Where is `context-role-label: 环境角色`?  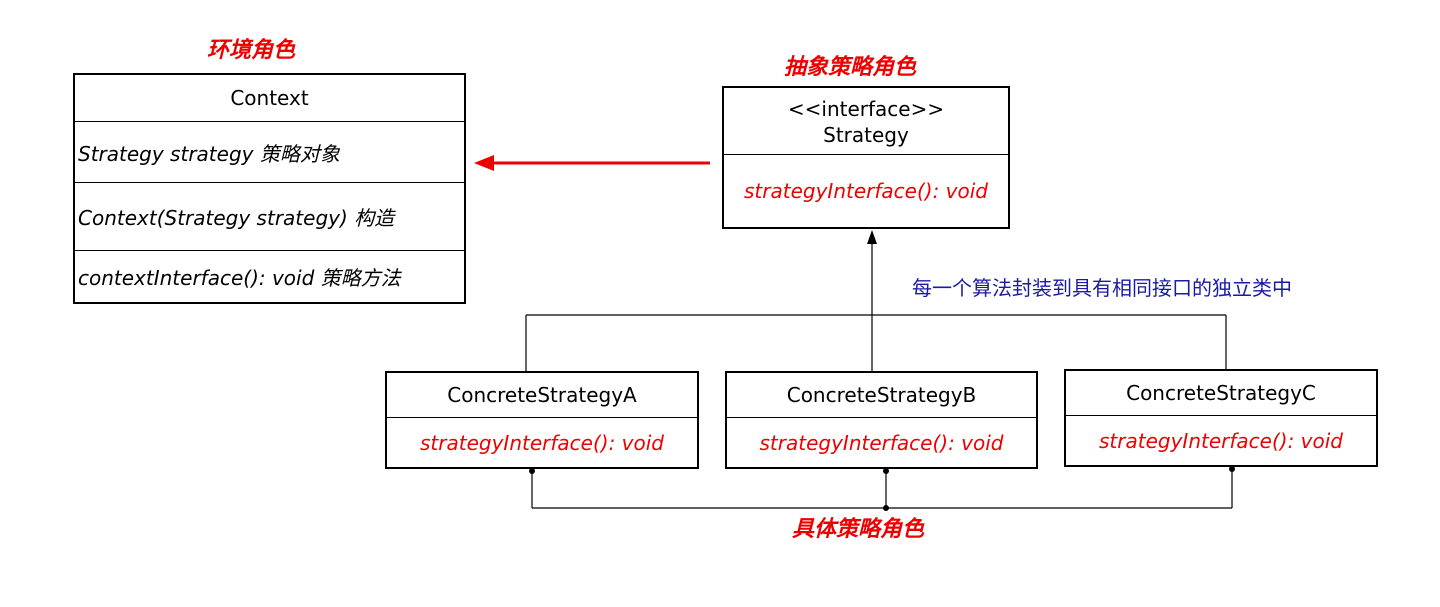 context-role-label: 环境角色 is located at coordinates (251, 50).